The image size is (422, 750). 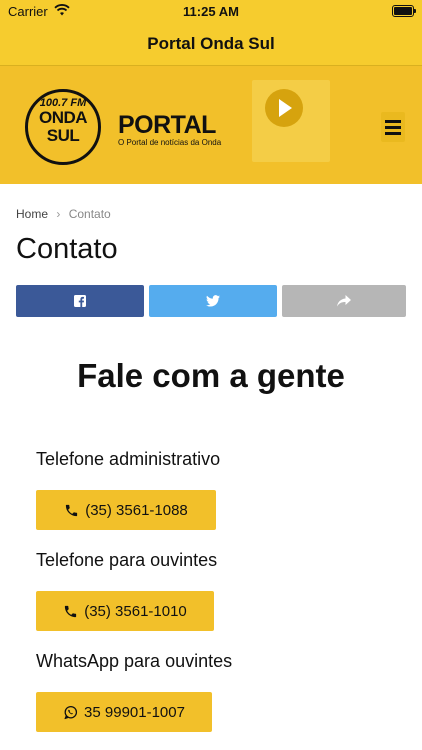 I want to click on breadcrumb-home: Home, so click(x=32, y=214).